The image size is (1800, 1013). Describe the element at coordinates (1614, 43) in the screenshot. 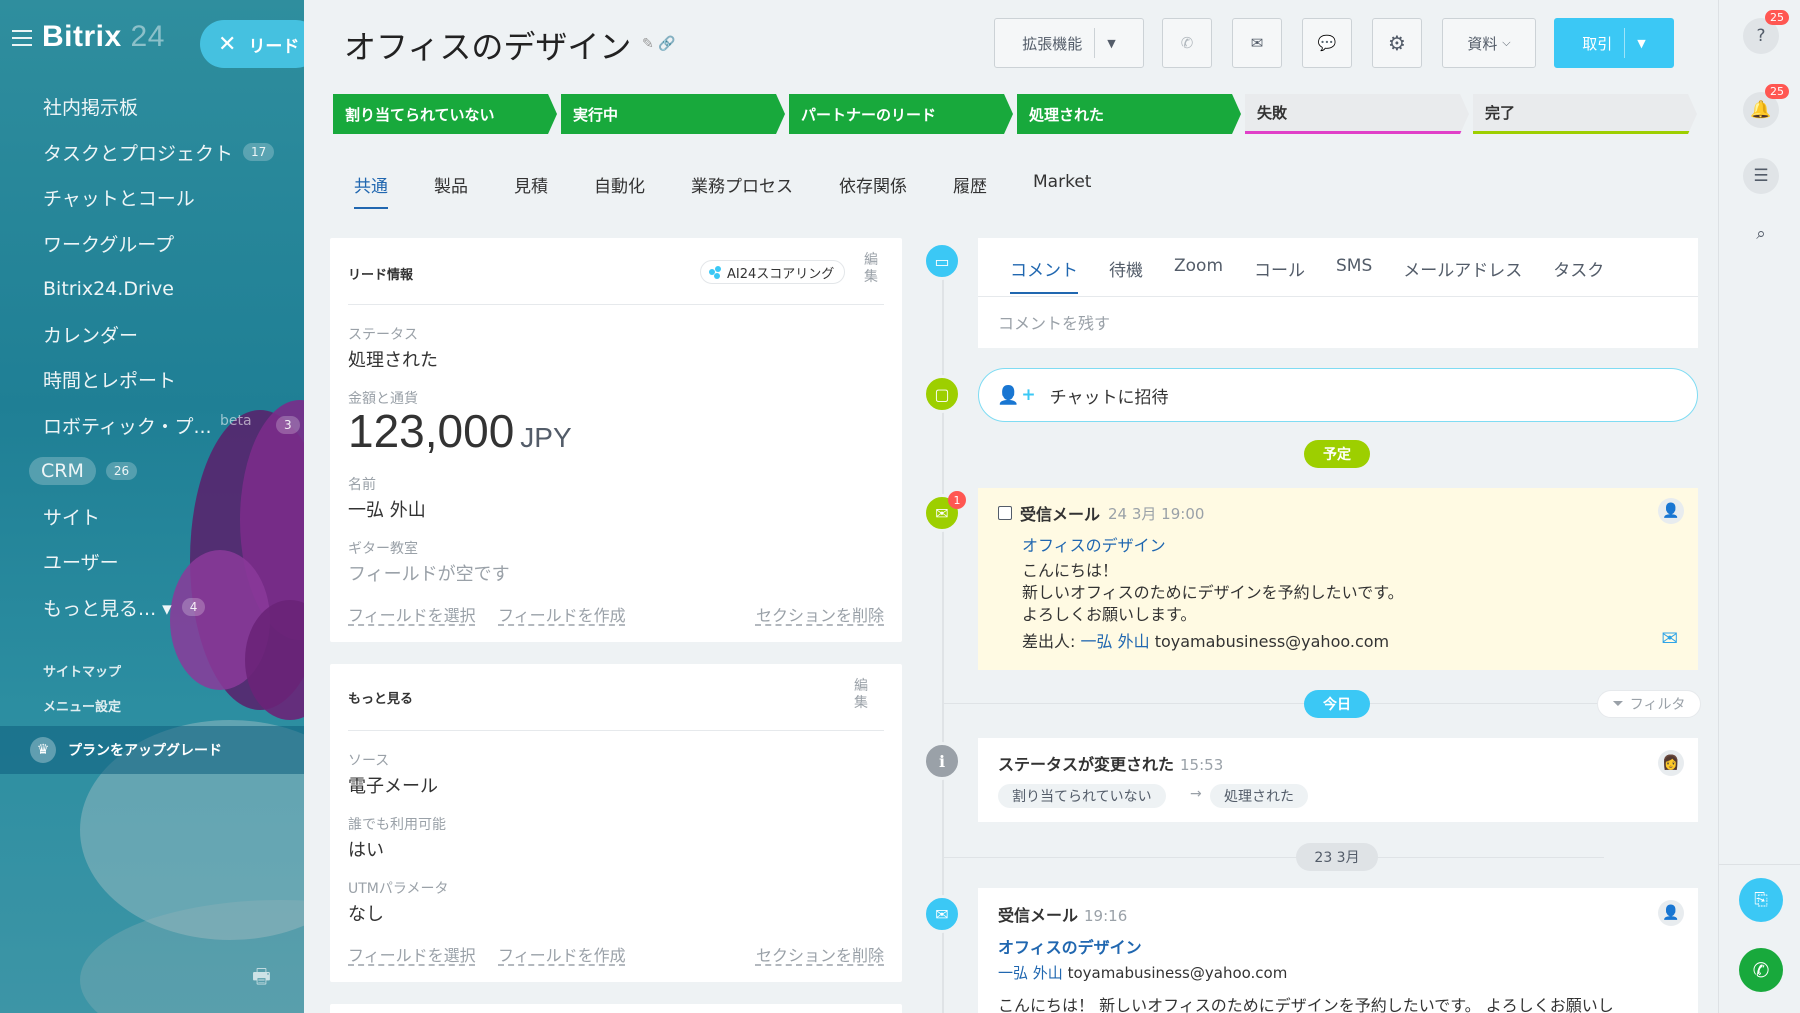

I see `deal-button: 取引 ▼` at that location.